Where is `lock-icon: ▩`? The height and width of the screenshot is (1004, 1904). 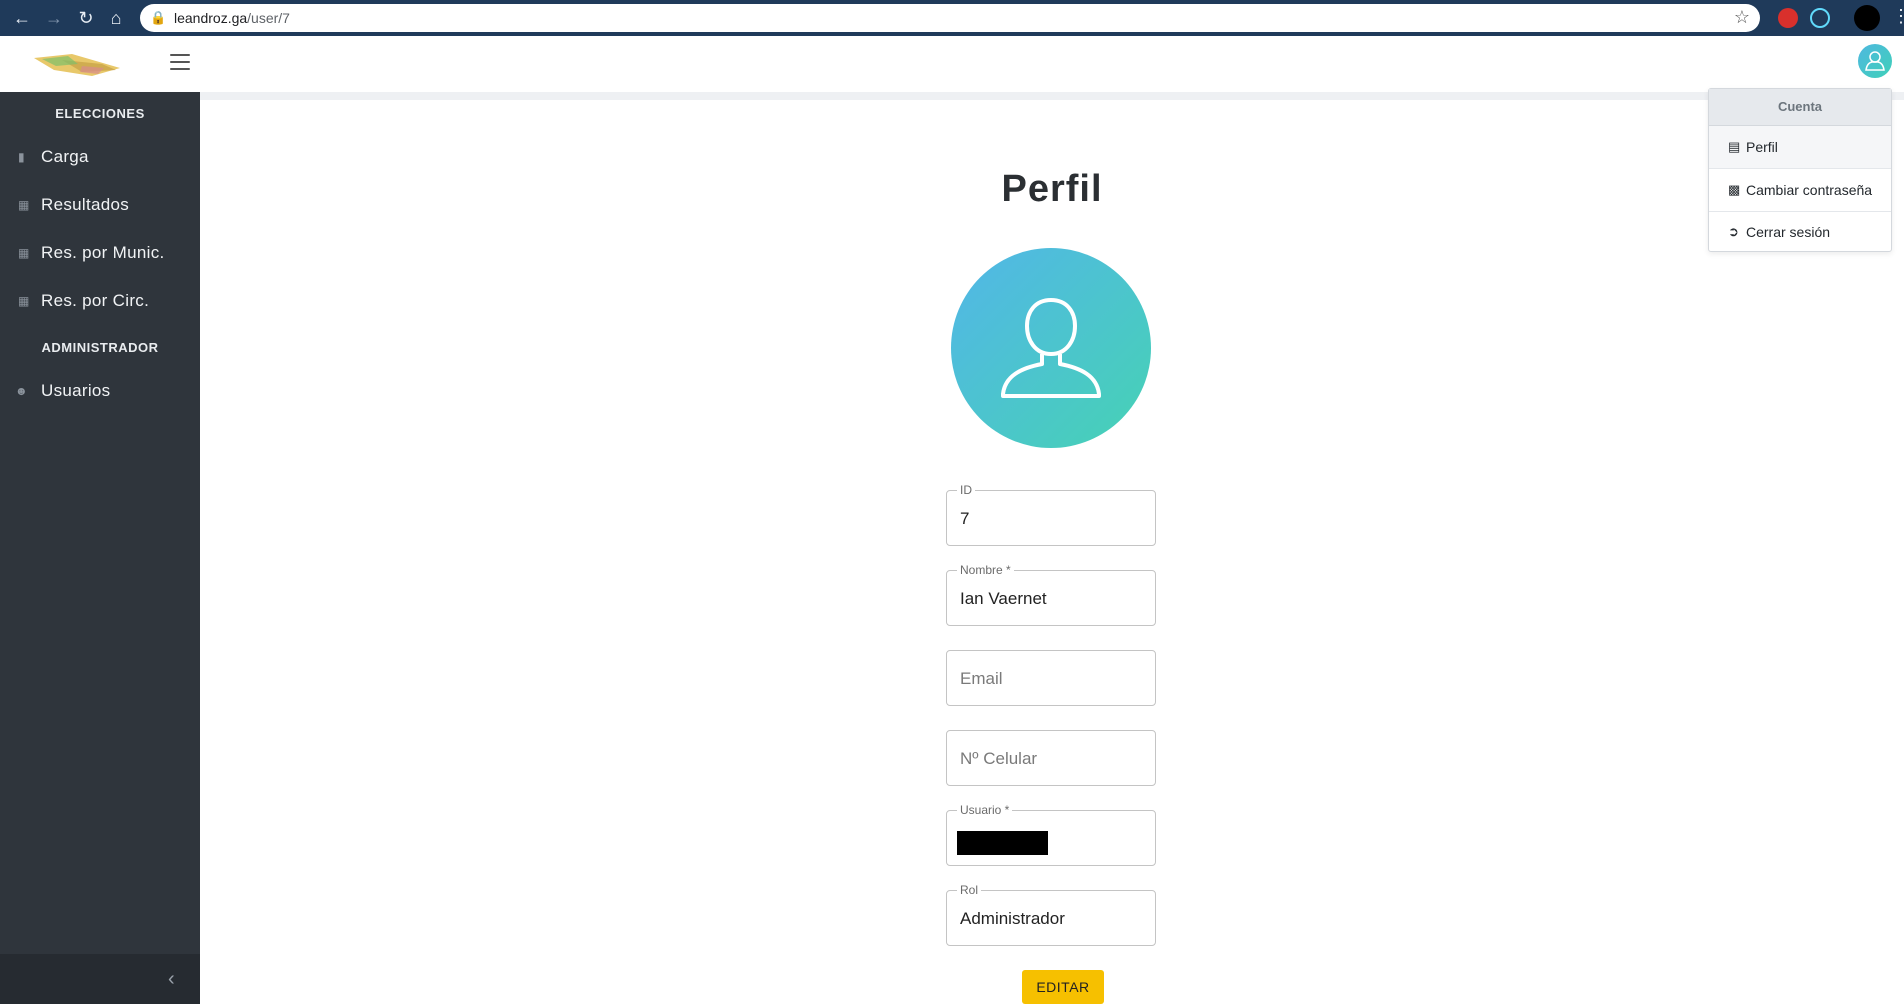 lock-icon: ▩ is located at coordinates (1734, 189).